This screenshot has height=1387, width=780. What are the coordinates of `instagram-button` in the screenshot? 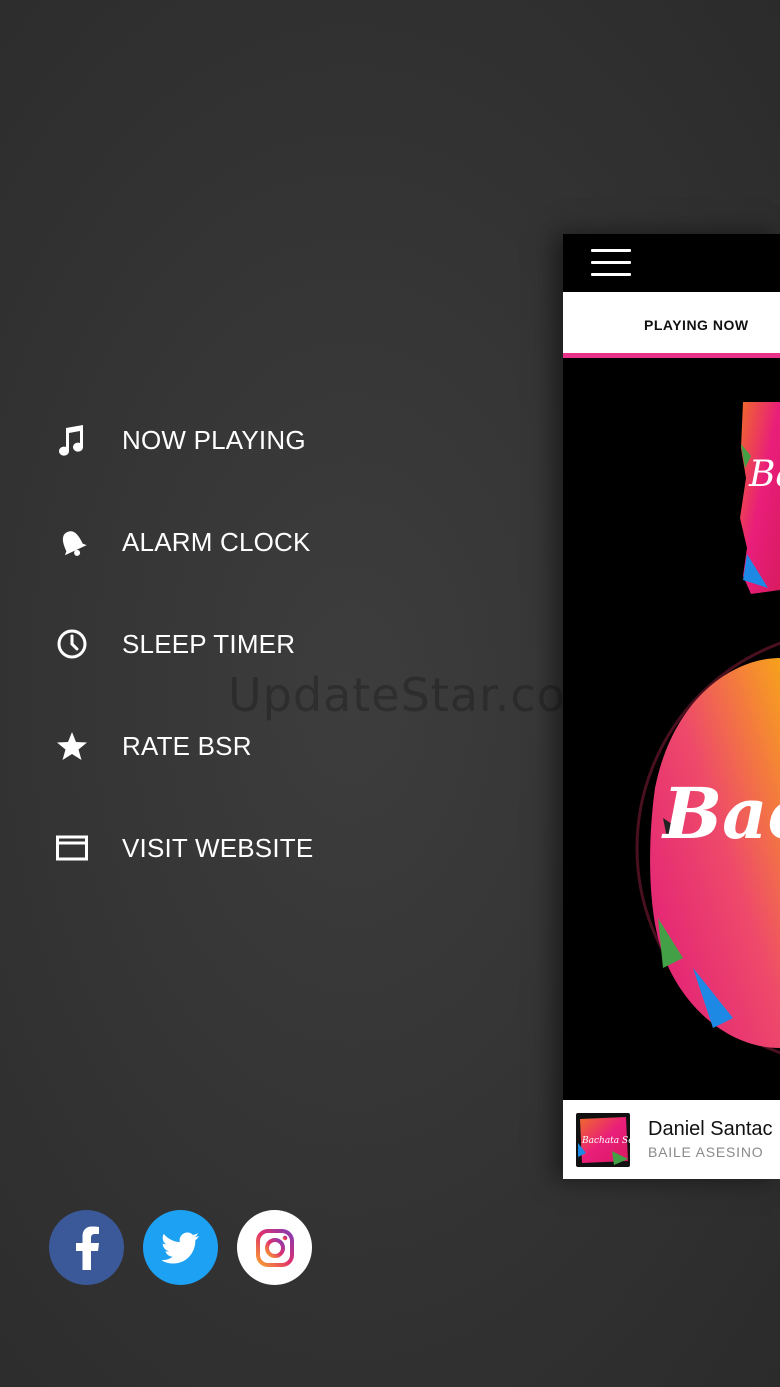 It's located at (274, 1247).